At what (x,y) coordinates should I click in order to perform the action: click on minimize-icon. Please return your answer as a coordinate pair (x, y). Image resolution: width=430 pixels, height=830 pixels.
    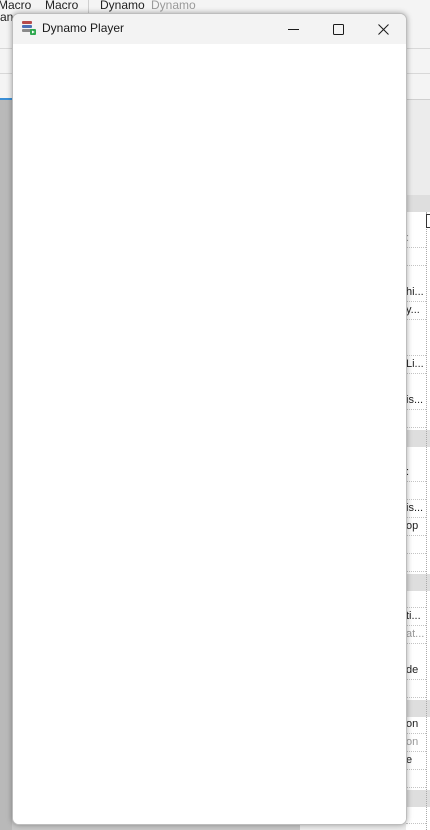
    Looking at the image, I should click on (293, 29).